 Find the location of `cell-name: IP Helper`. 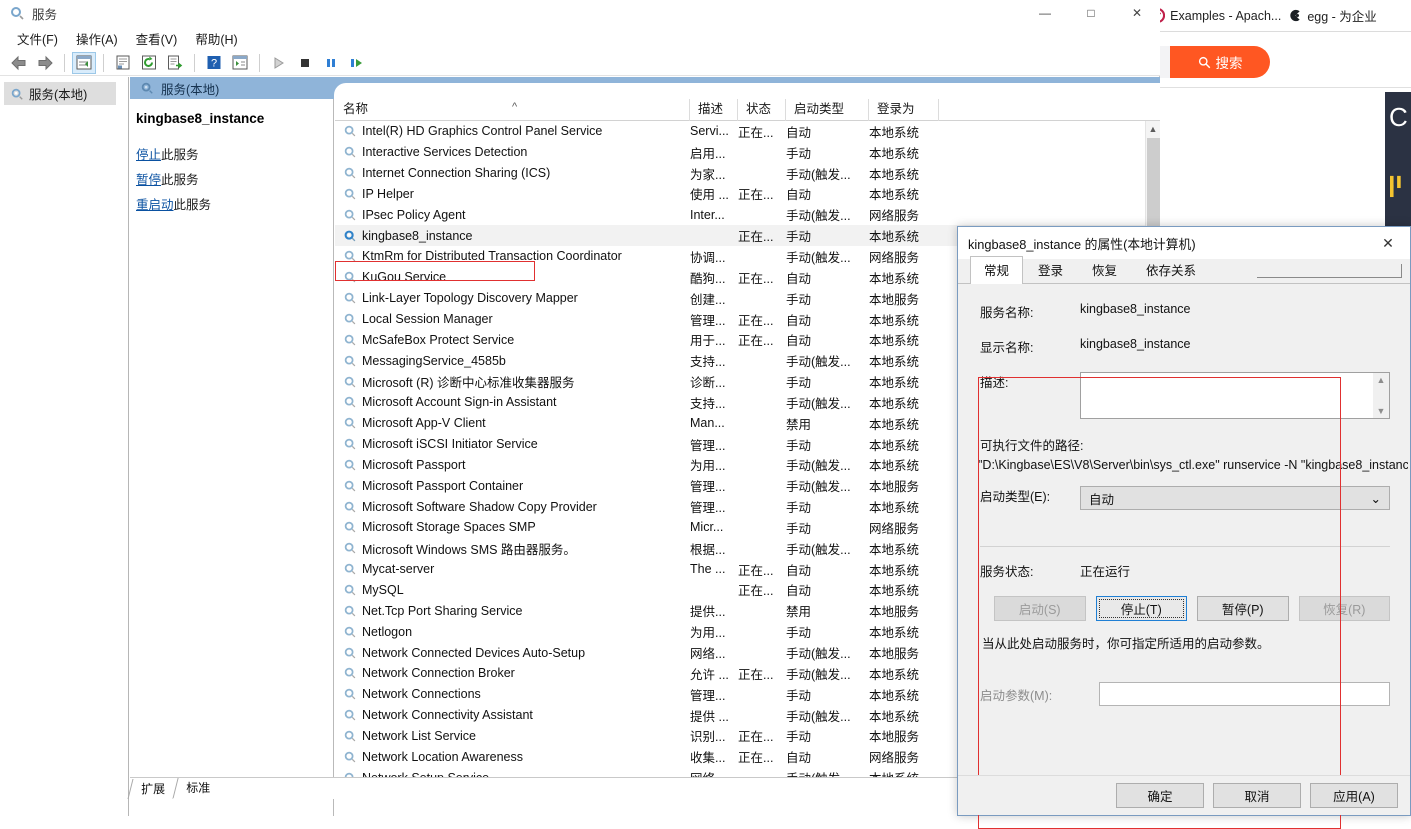

cell-name: IP Helper is located at coordinates (512, 194).